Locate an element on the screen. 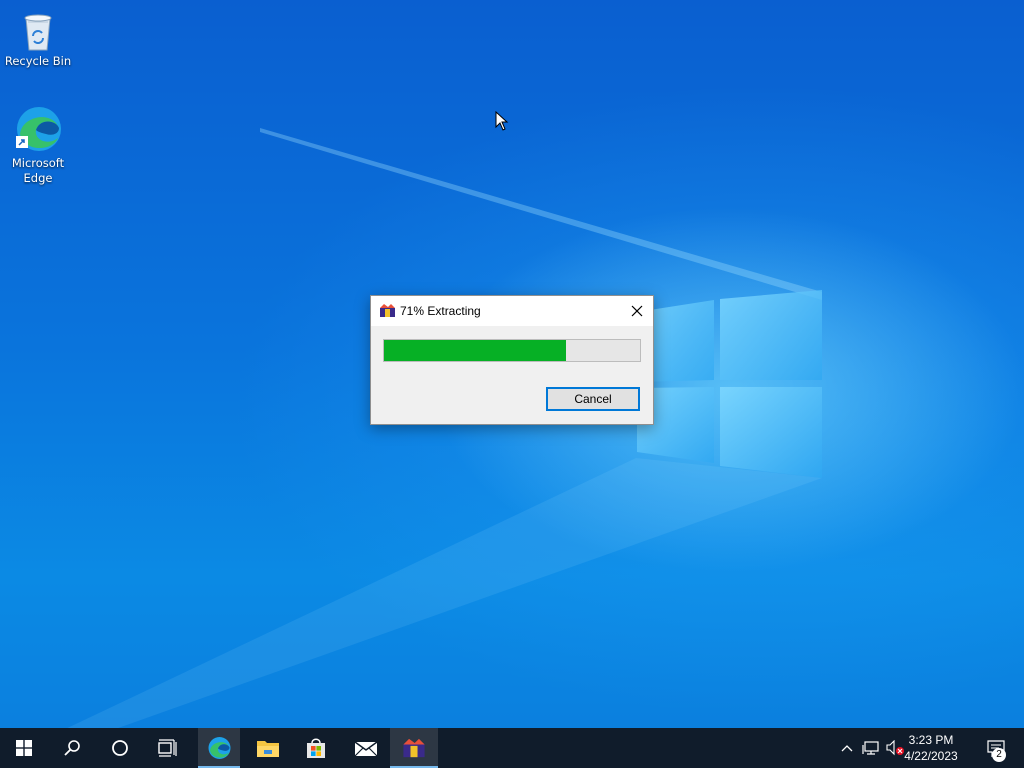  cortana-button is located at coordinates (120, 748).